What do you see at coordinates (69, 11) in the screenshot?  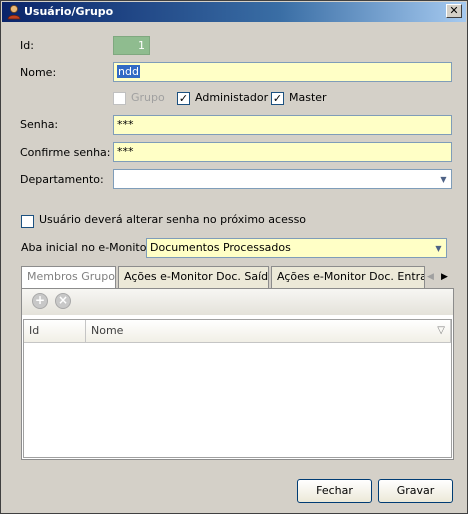 I see `window-title: Usuário/Grupo` at bounding box center [69, 11].